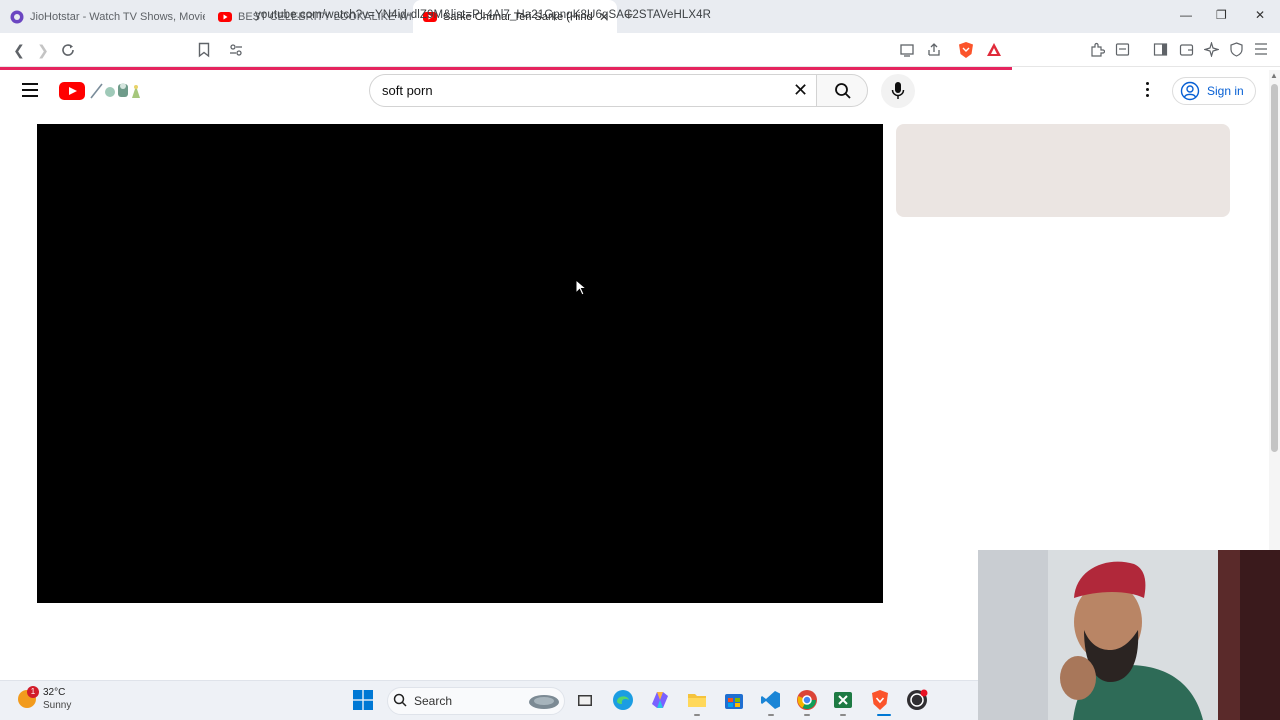  Describe the element at coordinates (225, 16) in the screenshot. I see `youtube-favicon-icon` at that location.